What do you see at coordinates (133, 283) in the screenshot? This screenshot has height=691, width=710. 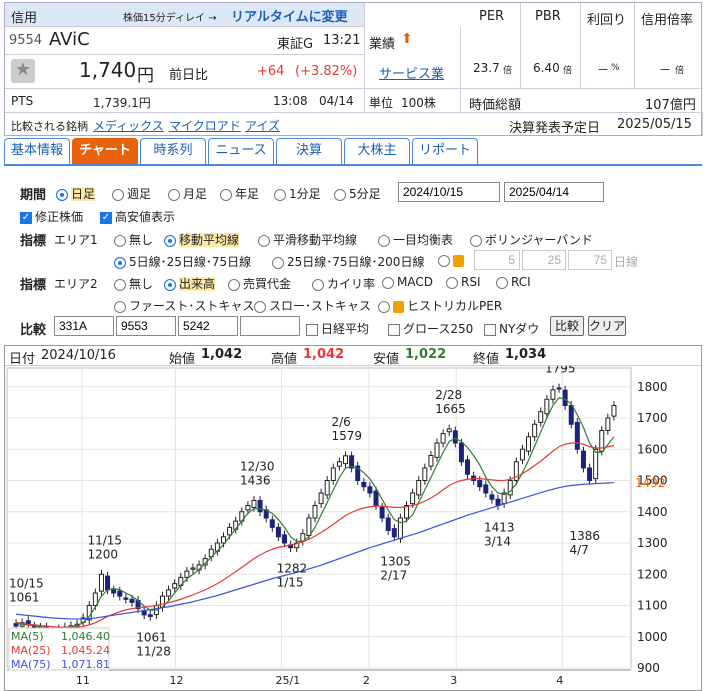 I see `area2-none: 無し` at bounding box center [133, 283].